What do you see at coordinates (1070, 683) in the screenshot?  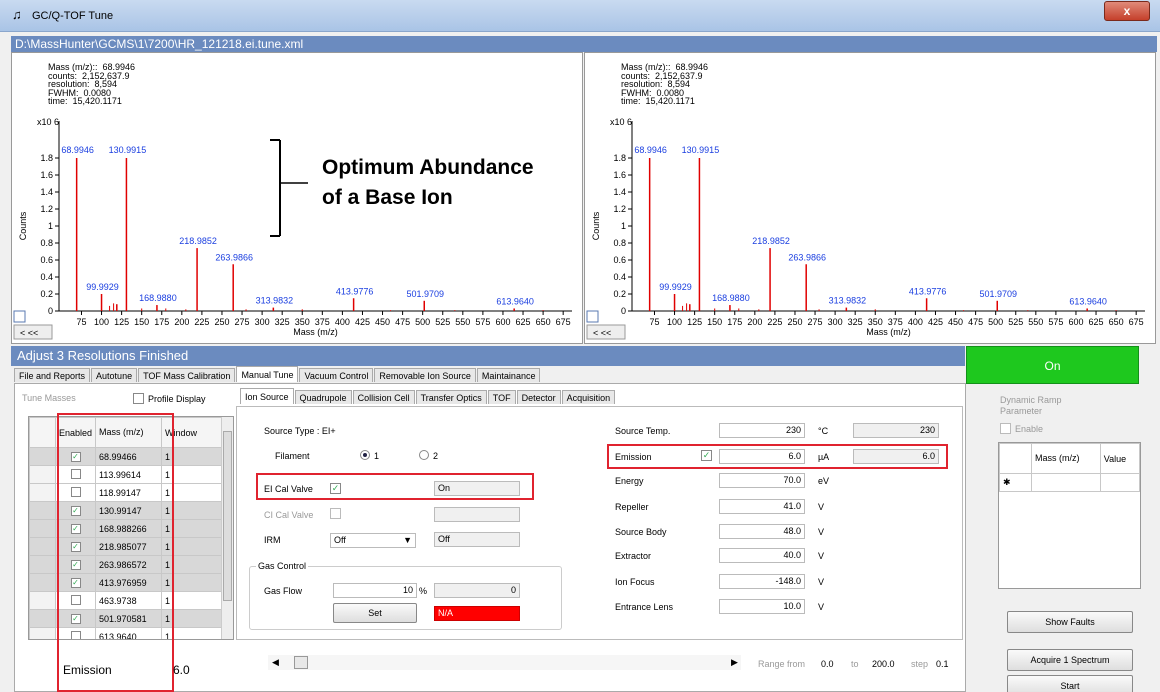 I see `start-button: Start` at bounding box center [1070, 683].